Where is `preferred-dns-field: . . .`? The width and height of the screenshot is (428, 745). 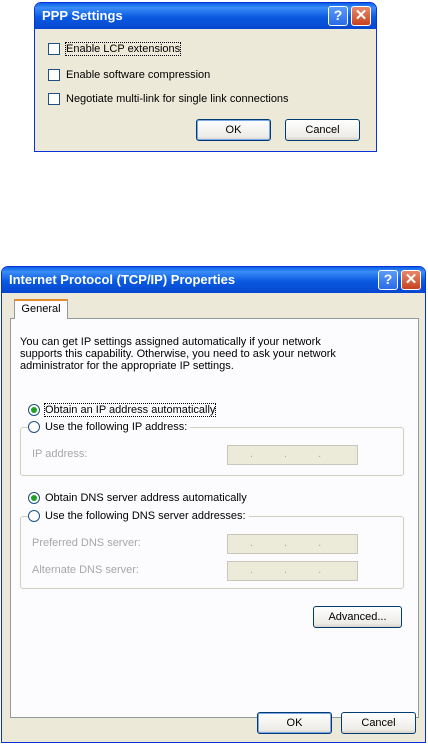 preferred-dns-field: . . . is located at coordinates (292, 544).